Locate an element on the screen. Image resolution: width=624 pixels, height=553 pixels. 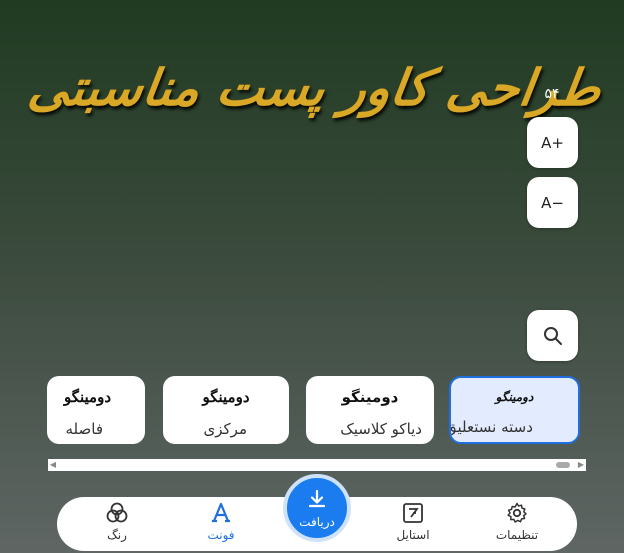
font-card-name: دیاکو کلاسیک is located at coordinates (381, 429).